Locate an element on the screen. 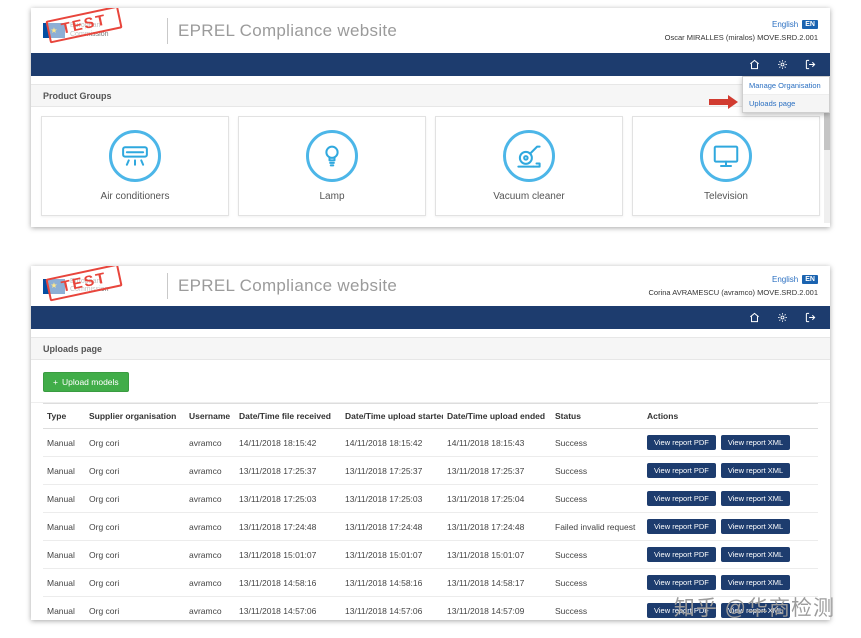 This screenshot has width=861, height=638. menu-item-manage-organisation: Manage Organisation is located at coordinates (786, 85).